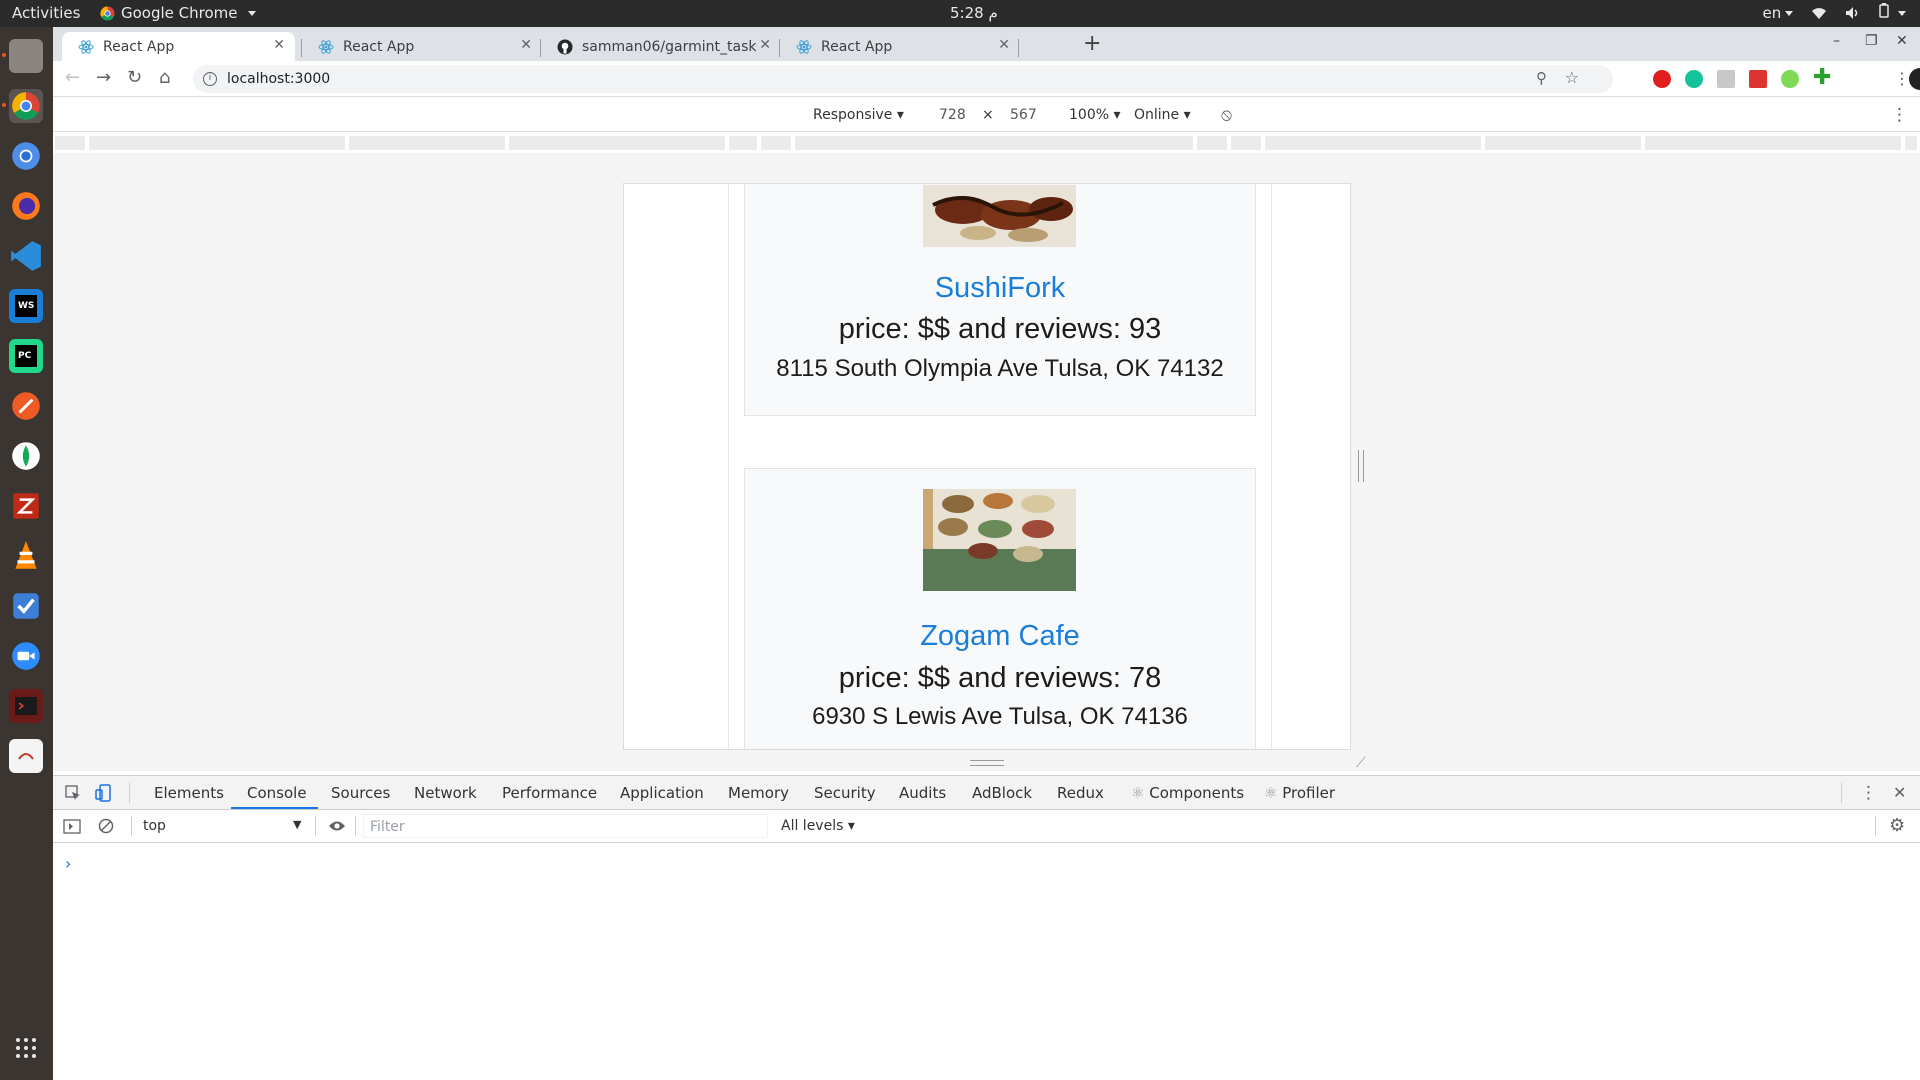  Describe the element at coordinates (662, 793) in the screenshot. I see `tab-application: Application` at that location.